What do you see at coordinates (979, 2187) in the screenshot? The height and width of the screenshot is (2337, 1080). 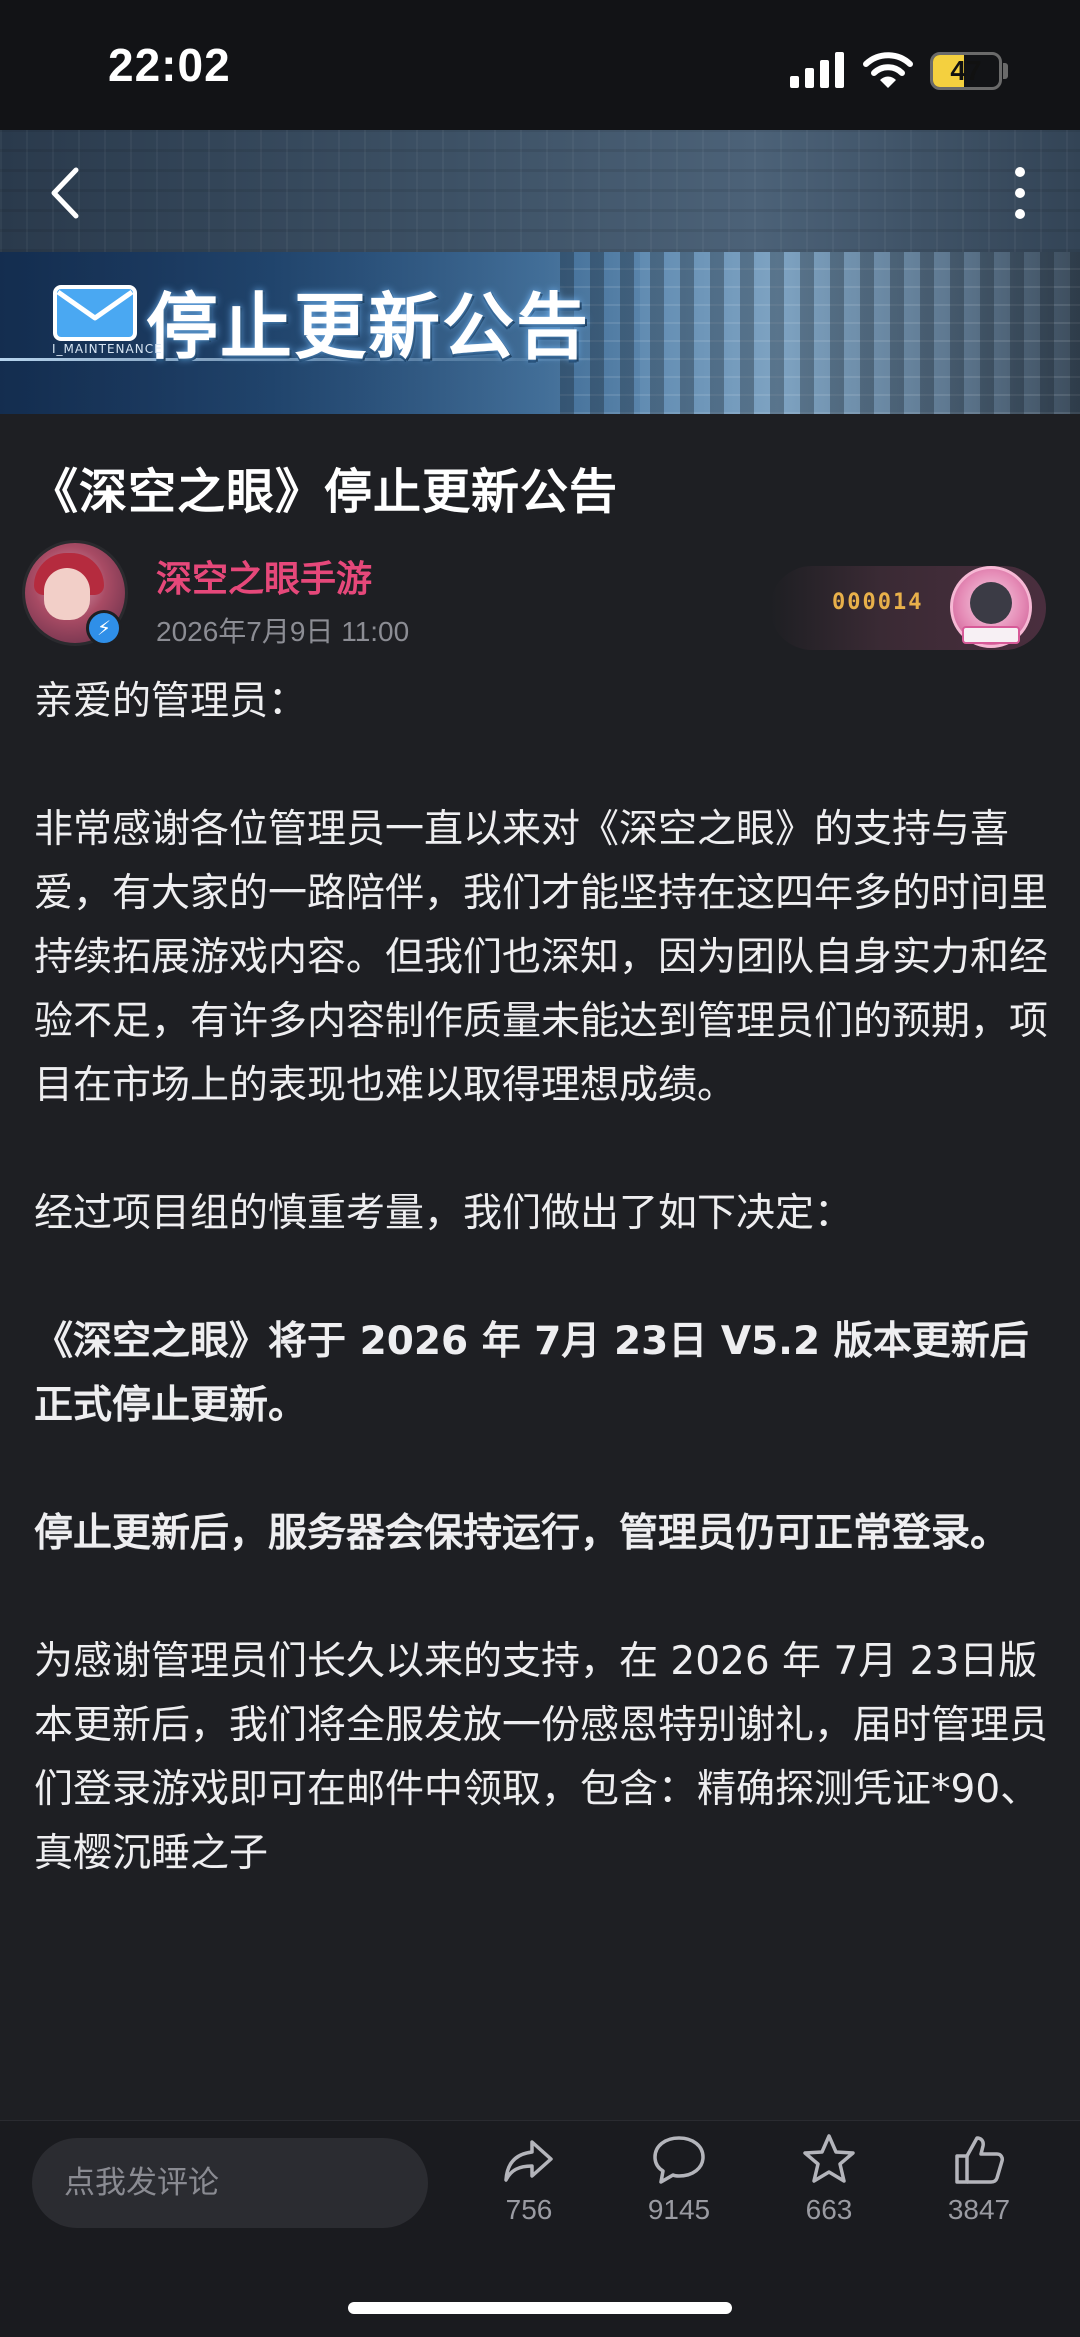 I see `like-button: 3847` at bounding box center [979, 2187].